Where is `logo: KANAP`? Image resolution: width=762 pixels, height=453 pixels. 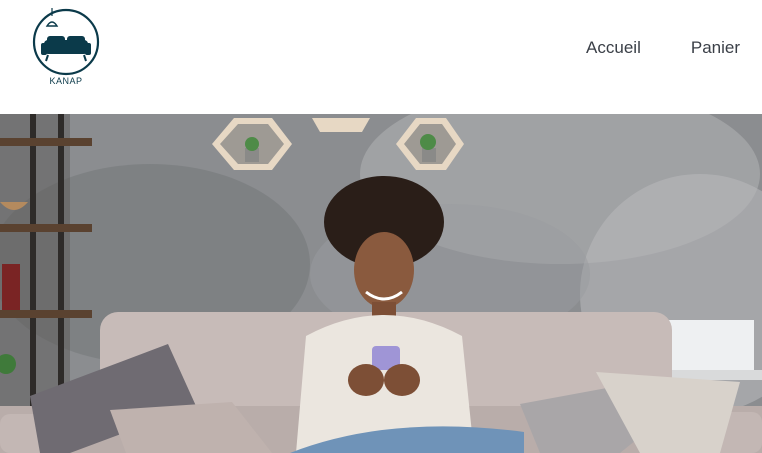
logo: KANAP is located at coordinates (66, 48).